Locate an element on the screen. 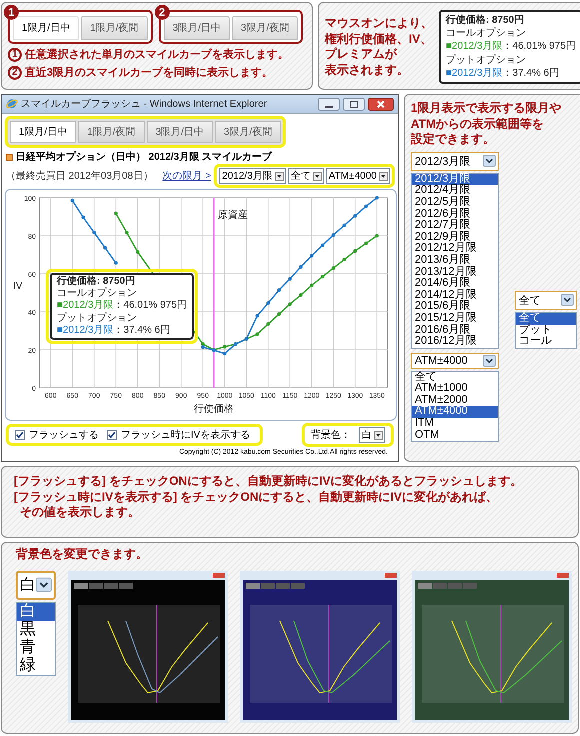 This screenshot has height=736, width=580. note-text: 直近3限月のスマイルカーブを同時に表示します。 is located at coordinates (149, 73).